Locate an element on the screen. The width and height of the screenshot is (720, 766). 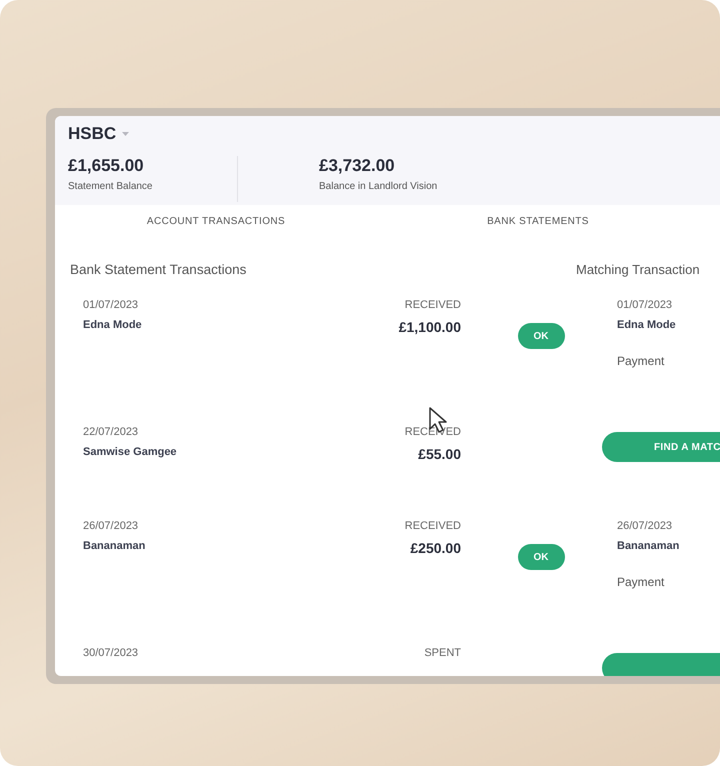
balance-label: Statement Balance is located at coordinates (111, 186).